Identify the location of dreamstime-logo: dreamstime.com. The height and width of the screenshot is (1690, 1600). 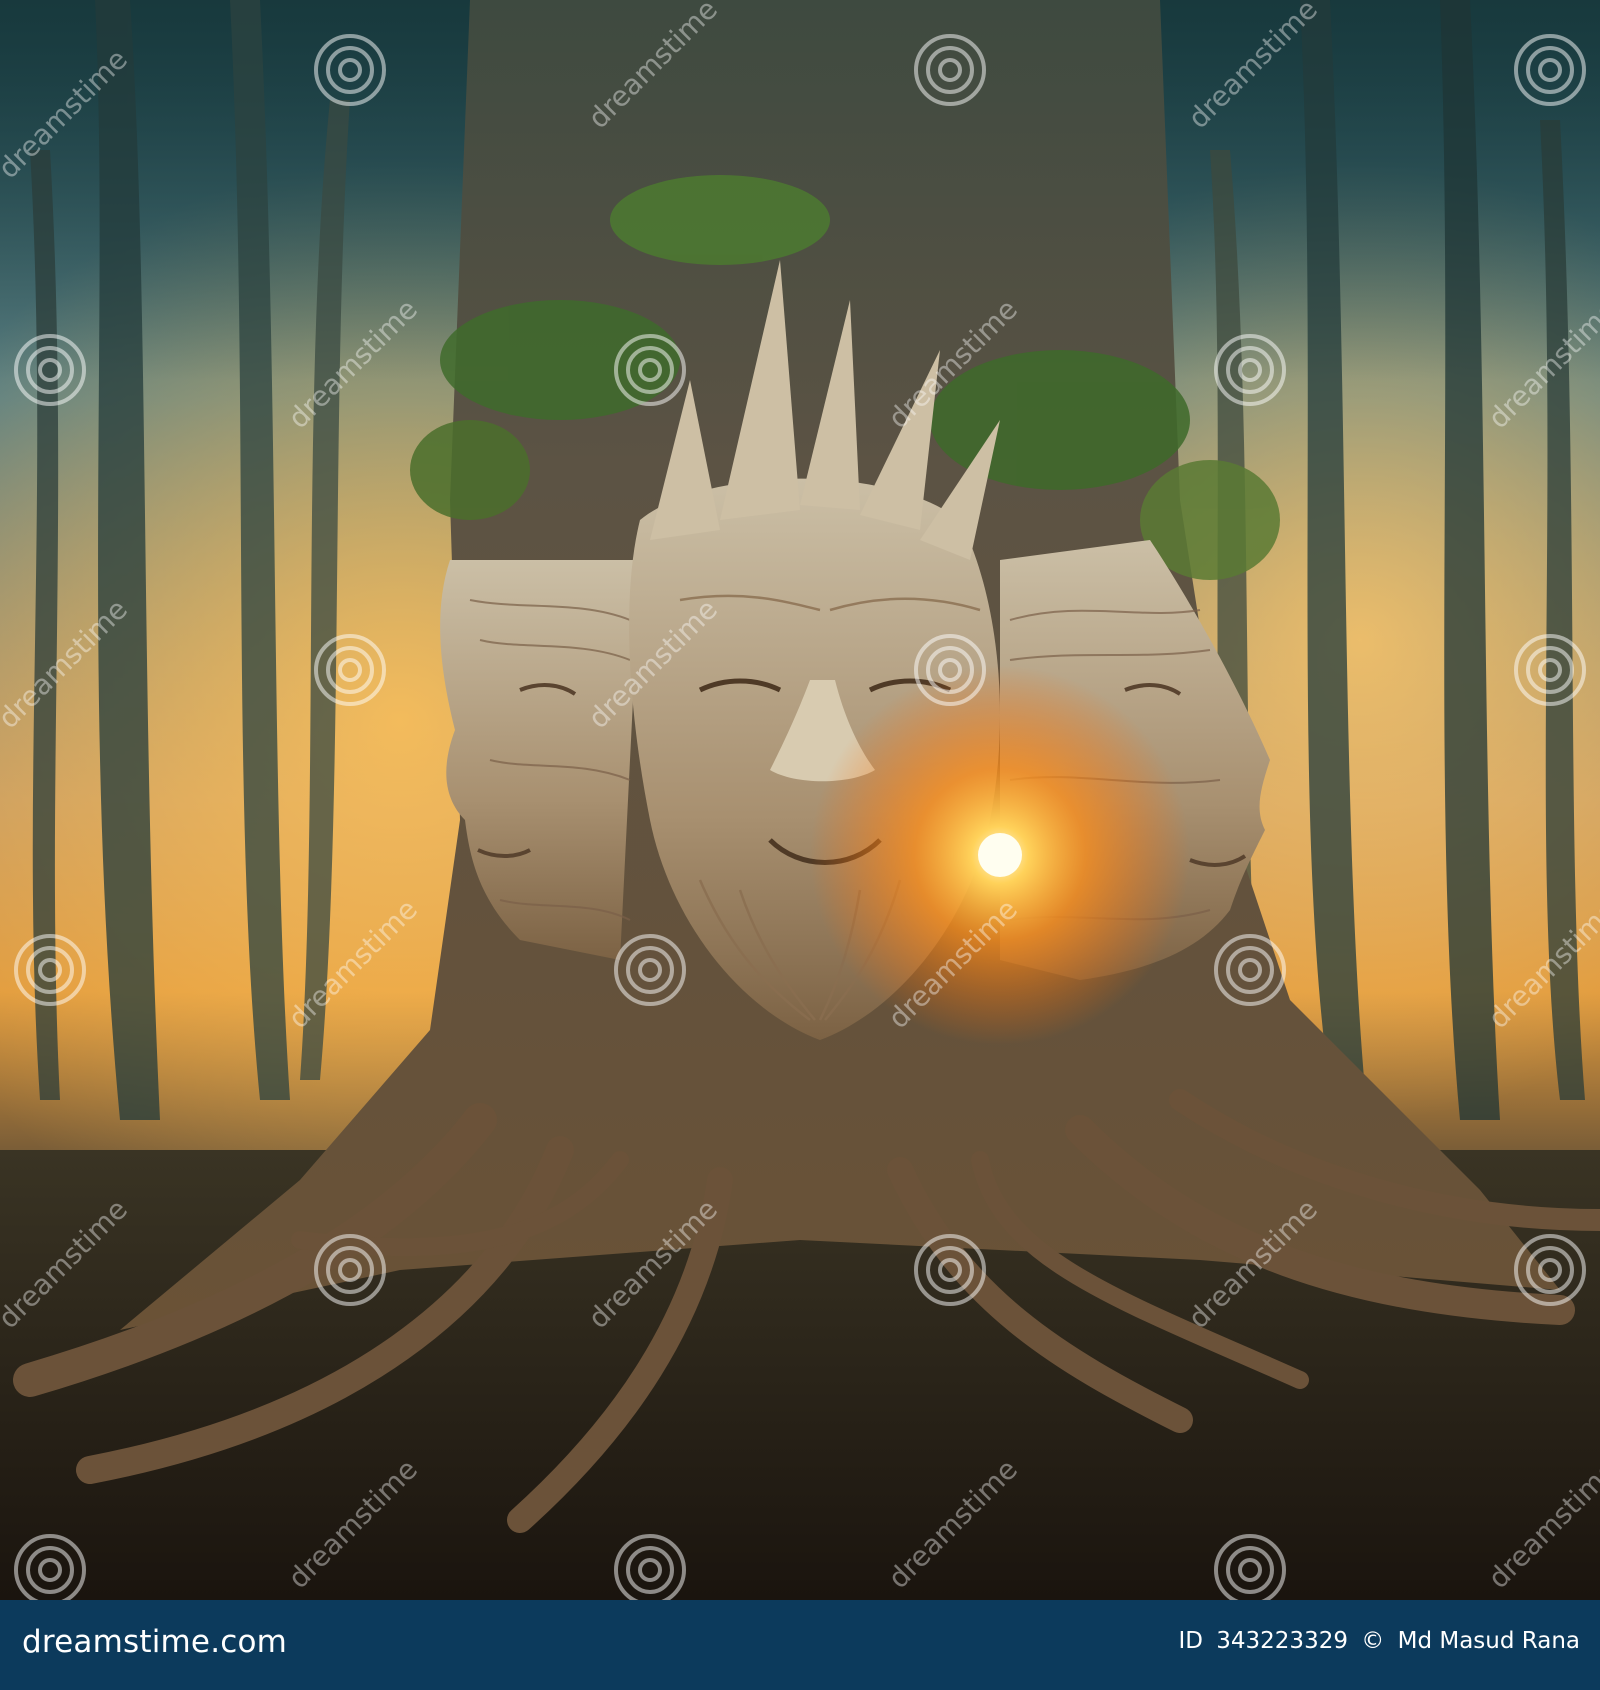
(154, 1642).